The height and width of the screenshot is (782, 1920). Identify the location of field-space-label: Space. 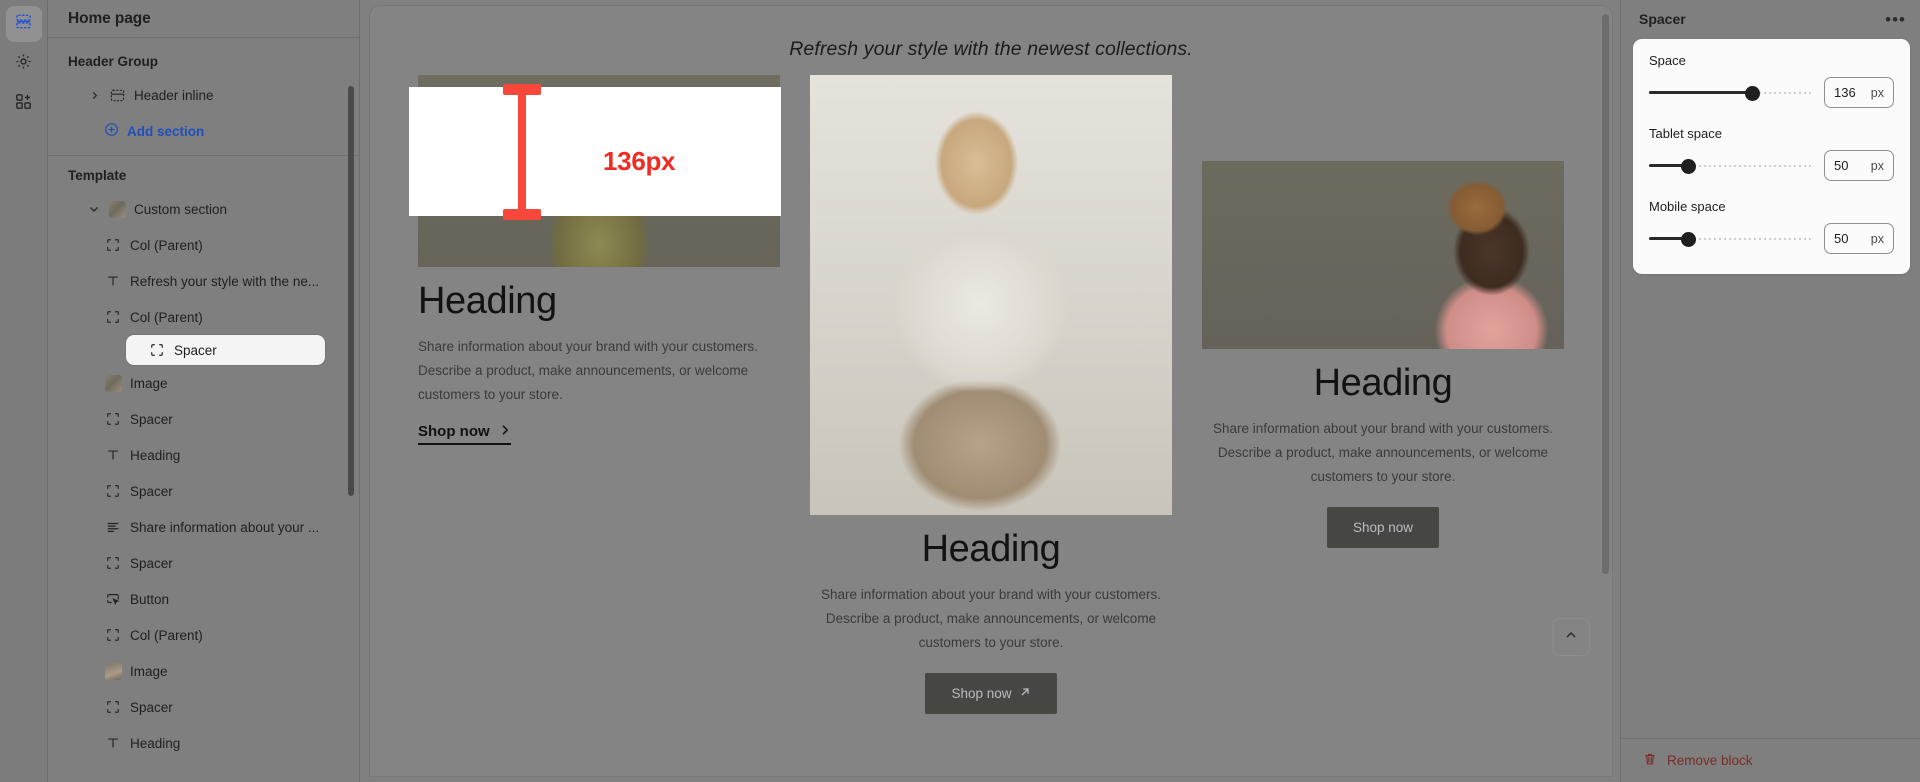
(1667, 60).